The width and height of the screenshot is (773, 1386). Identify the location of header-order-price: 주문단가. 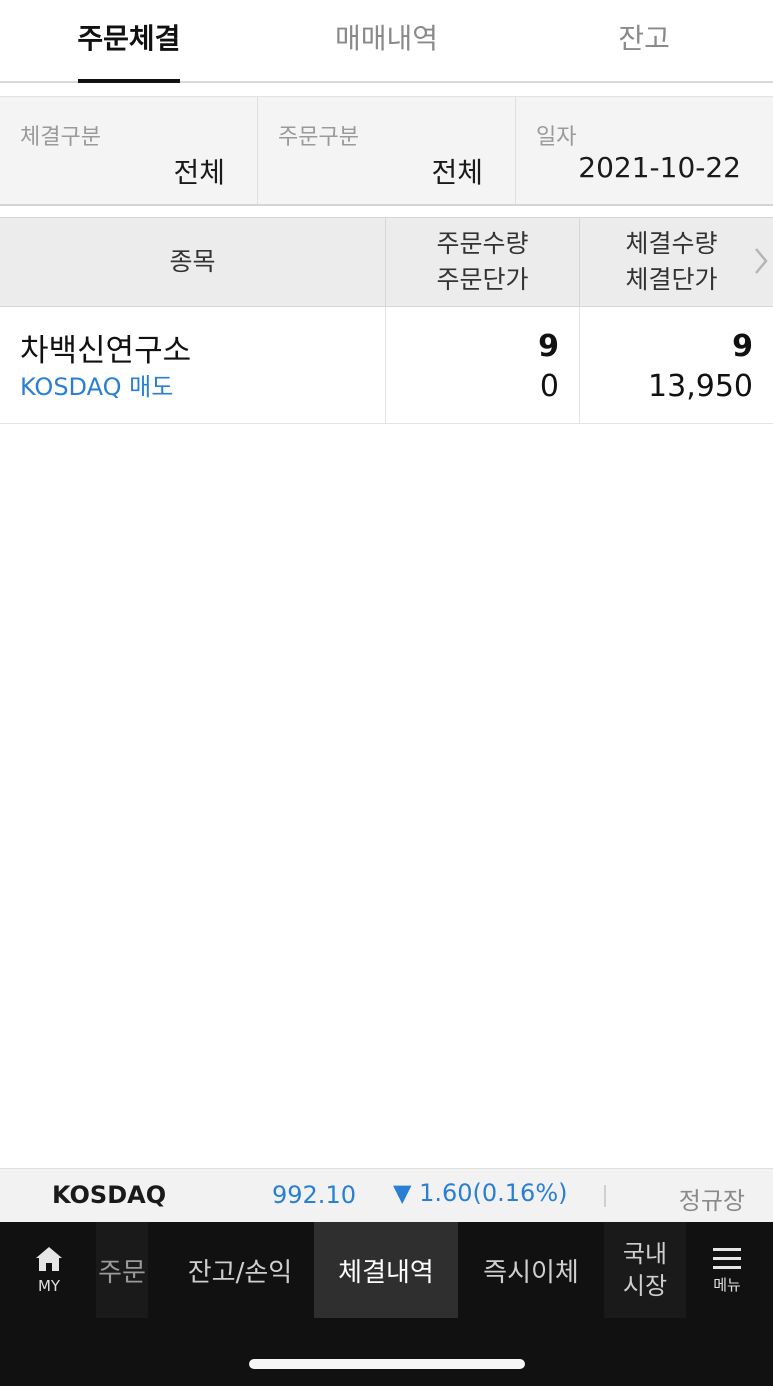
(482, 279).